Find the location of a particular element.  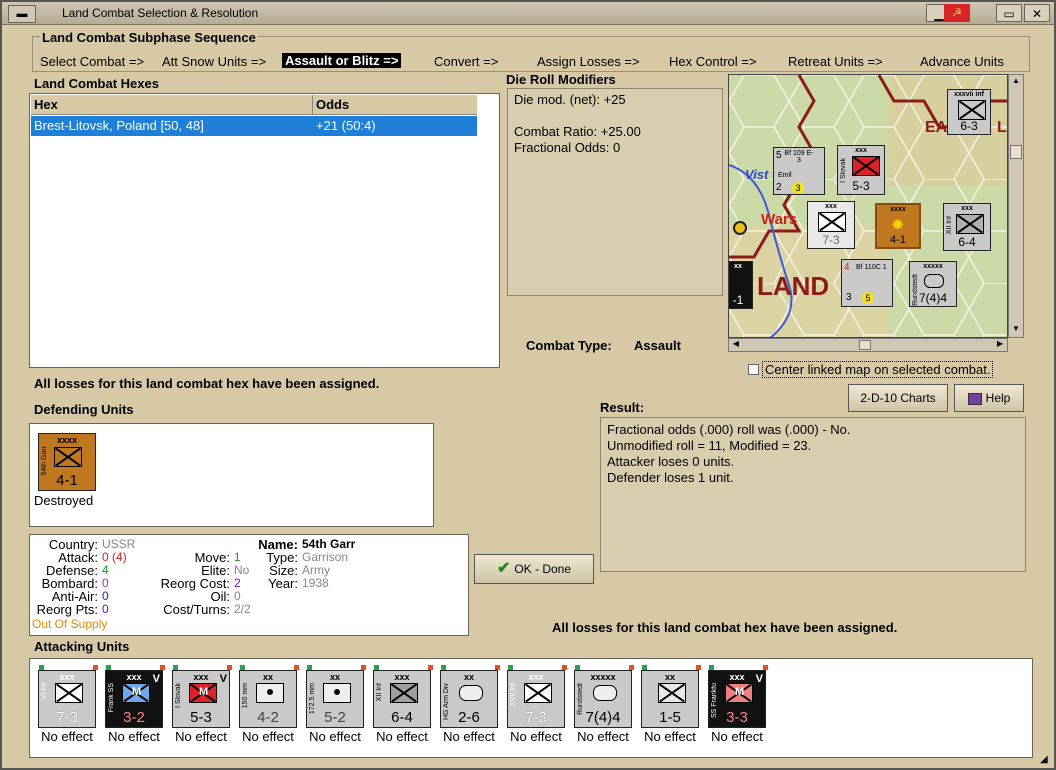

attacking-unit-counter: xxx Frank SS M 3-2 V is located at coordinates (135, 696).